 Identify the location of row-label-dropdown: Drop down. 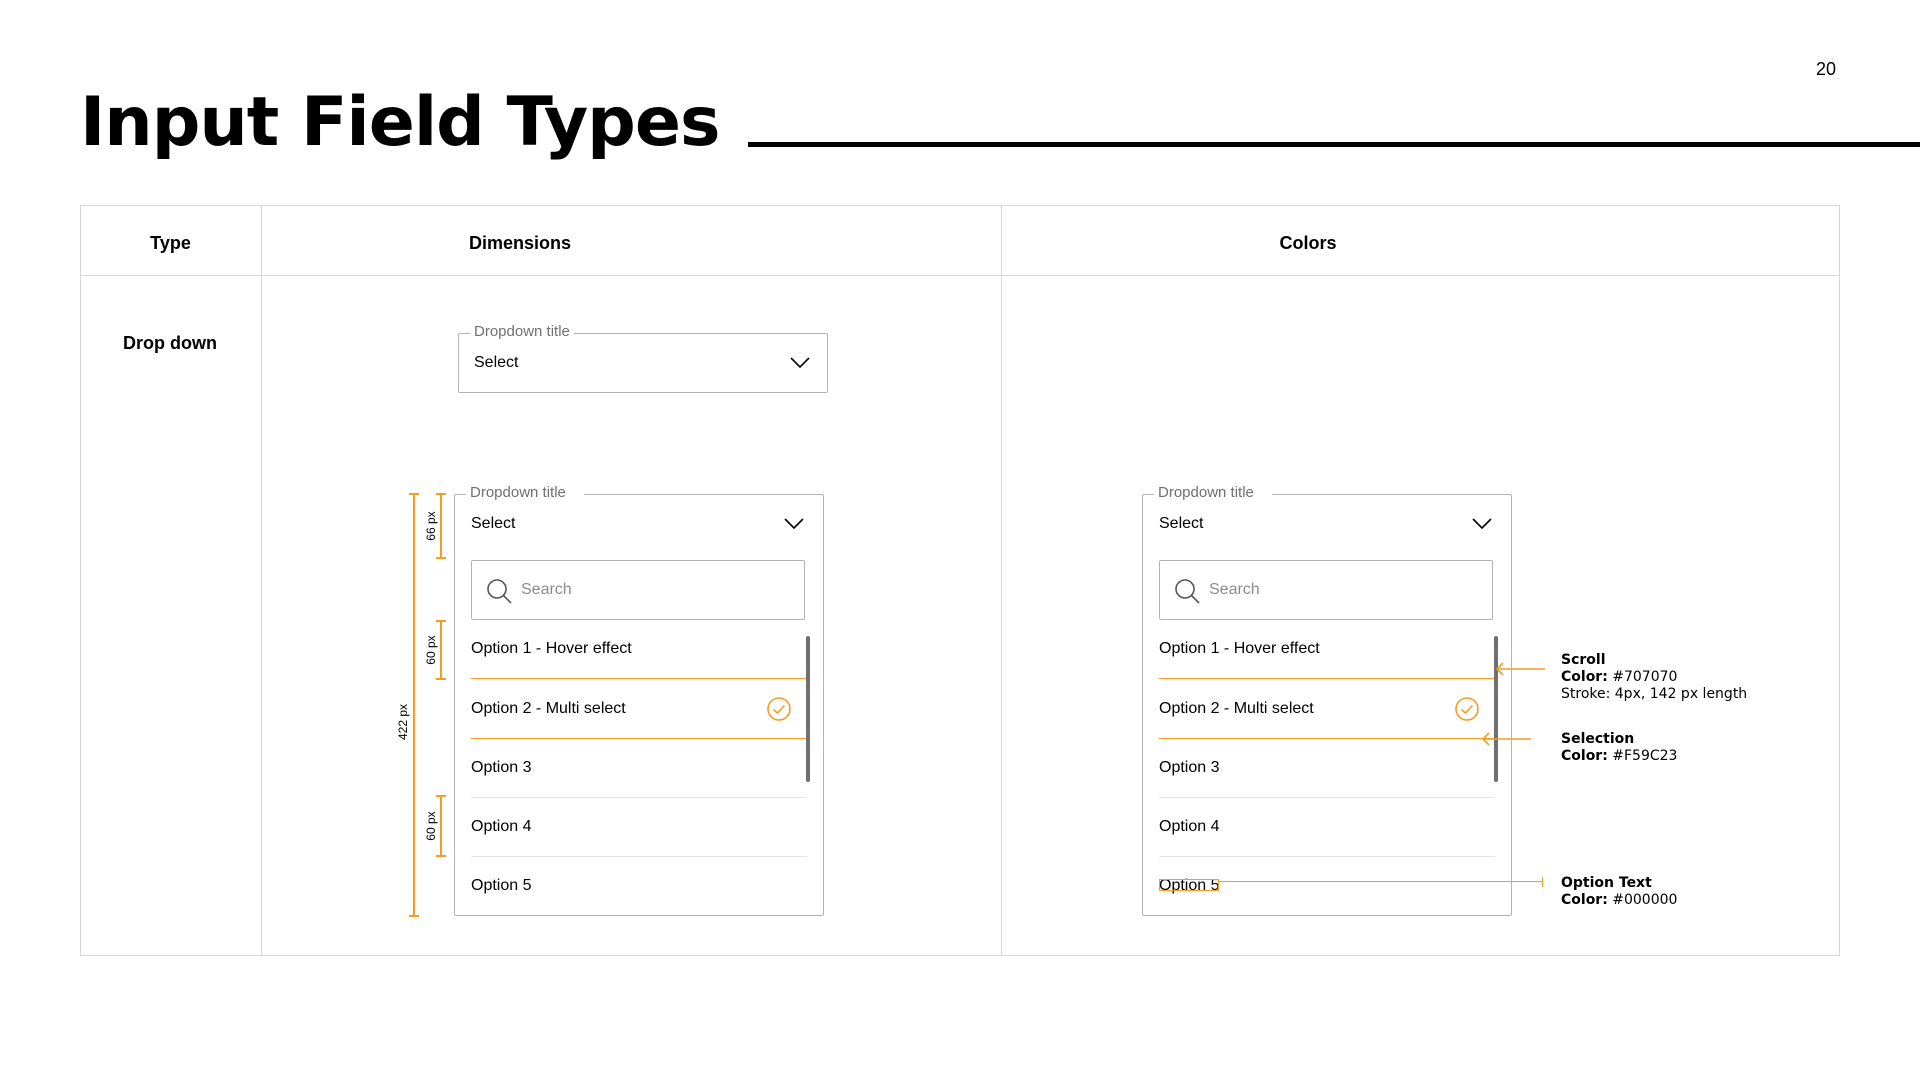
(170, 343).